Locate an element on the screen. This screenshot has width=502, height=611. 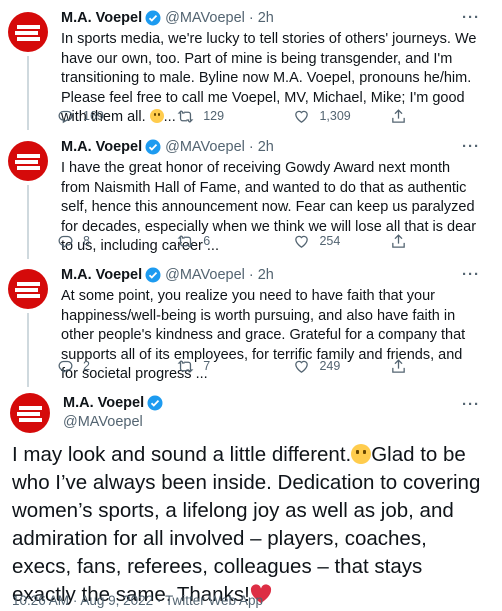
like-button: 1,309 is located at coordinates (341, 116).